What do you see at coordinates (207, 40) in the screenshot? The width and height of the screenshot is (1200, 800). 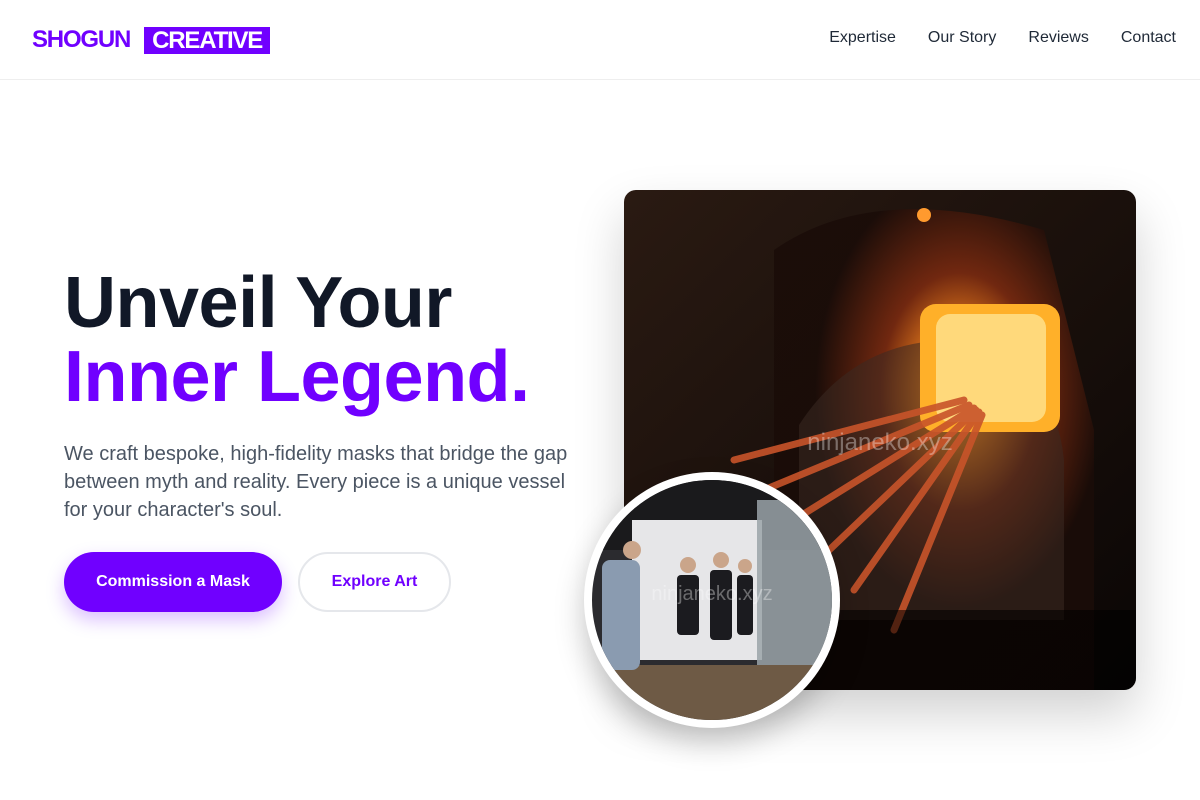 I see `brand-name-part2: CREATIVE` at bounding box center [207, 40].